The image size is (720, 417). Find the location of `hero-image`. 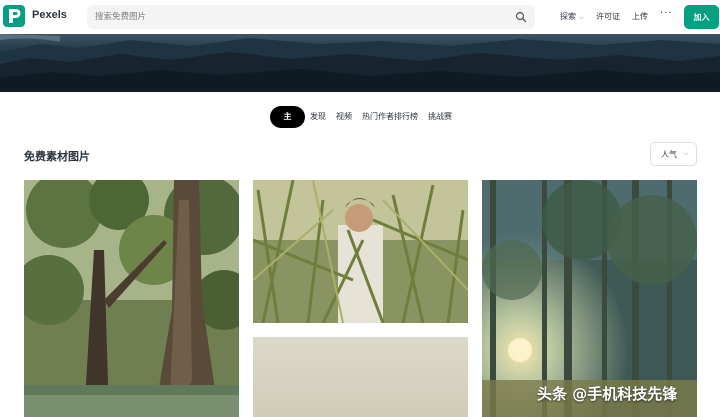

hero-image is located at coordinates (360, 63).